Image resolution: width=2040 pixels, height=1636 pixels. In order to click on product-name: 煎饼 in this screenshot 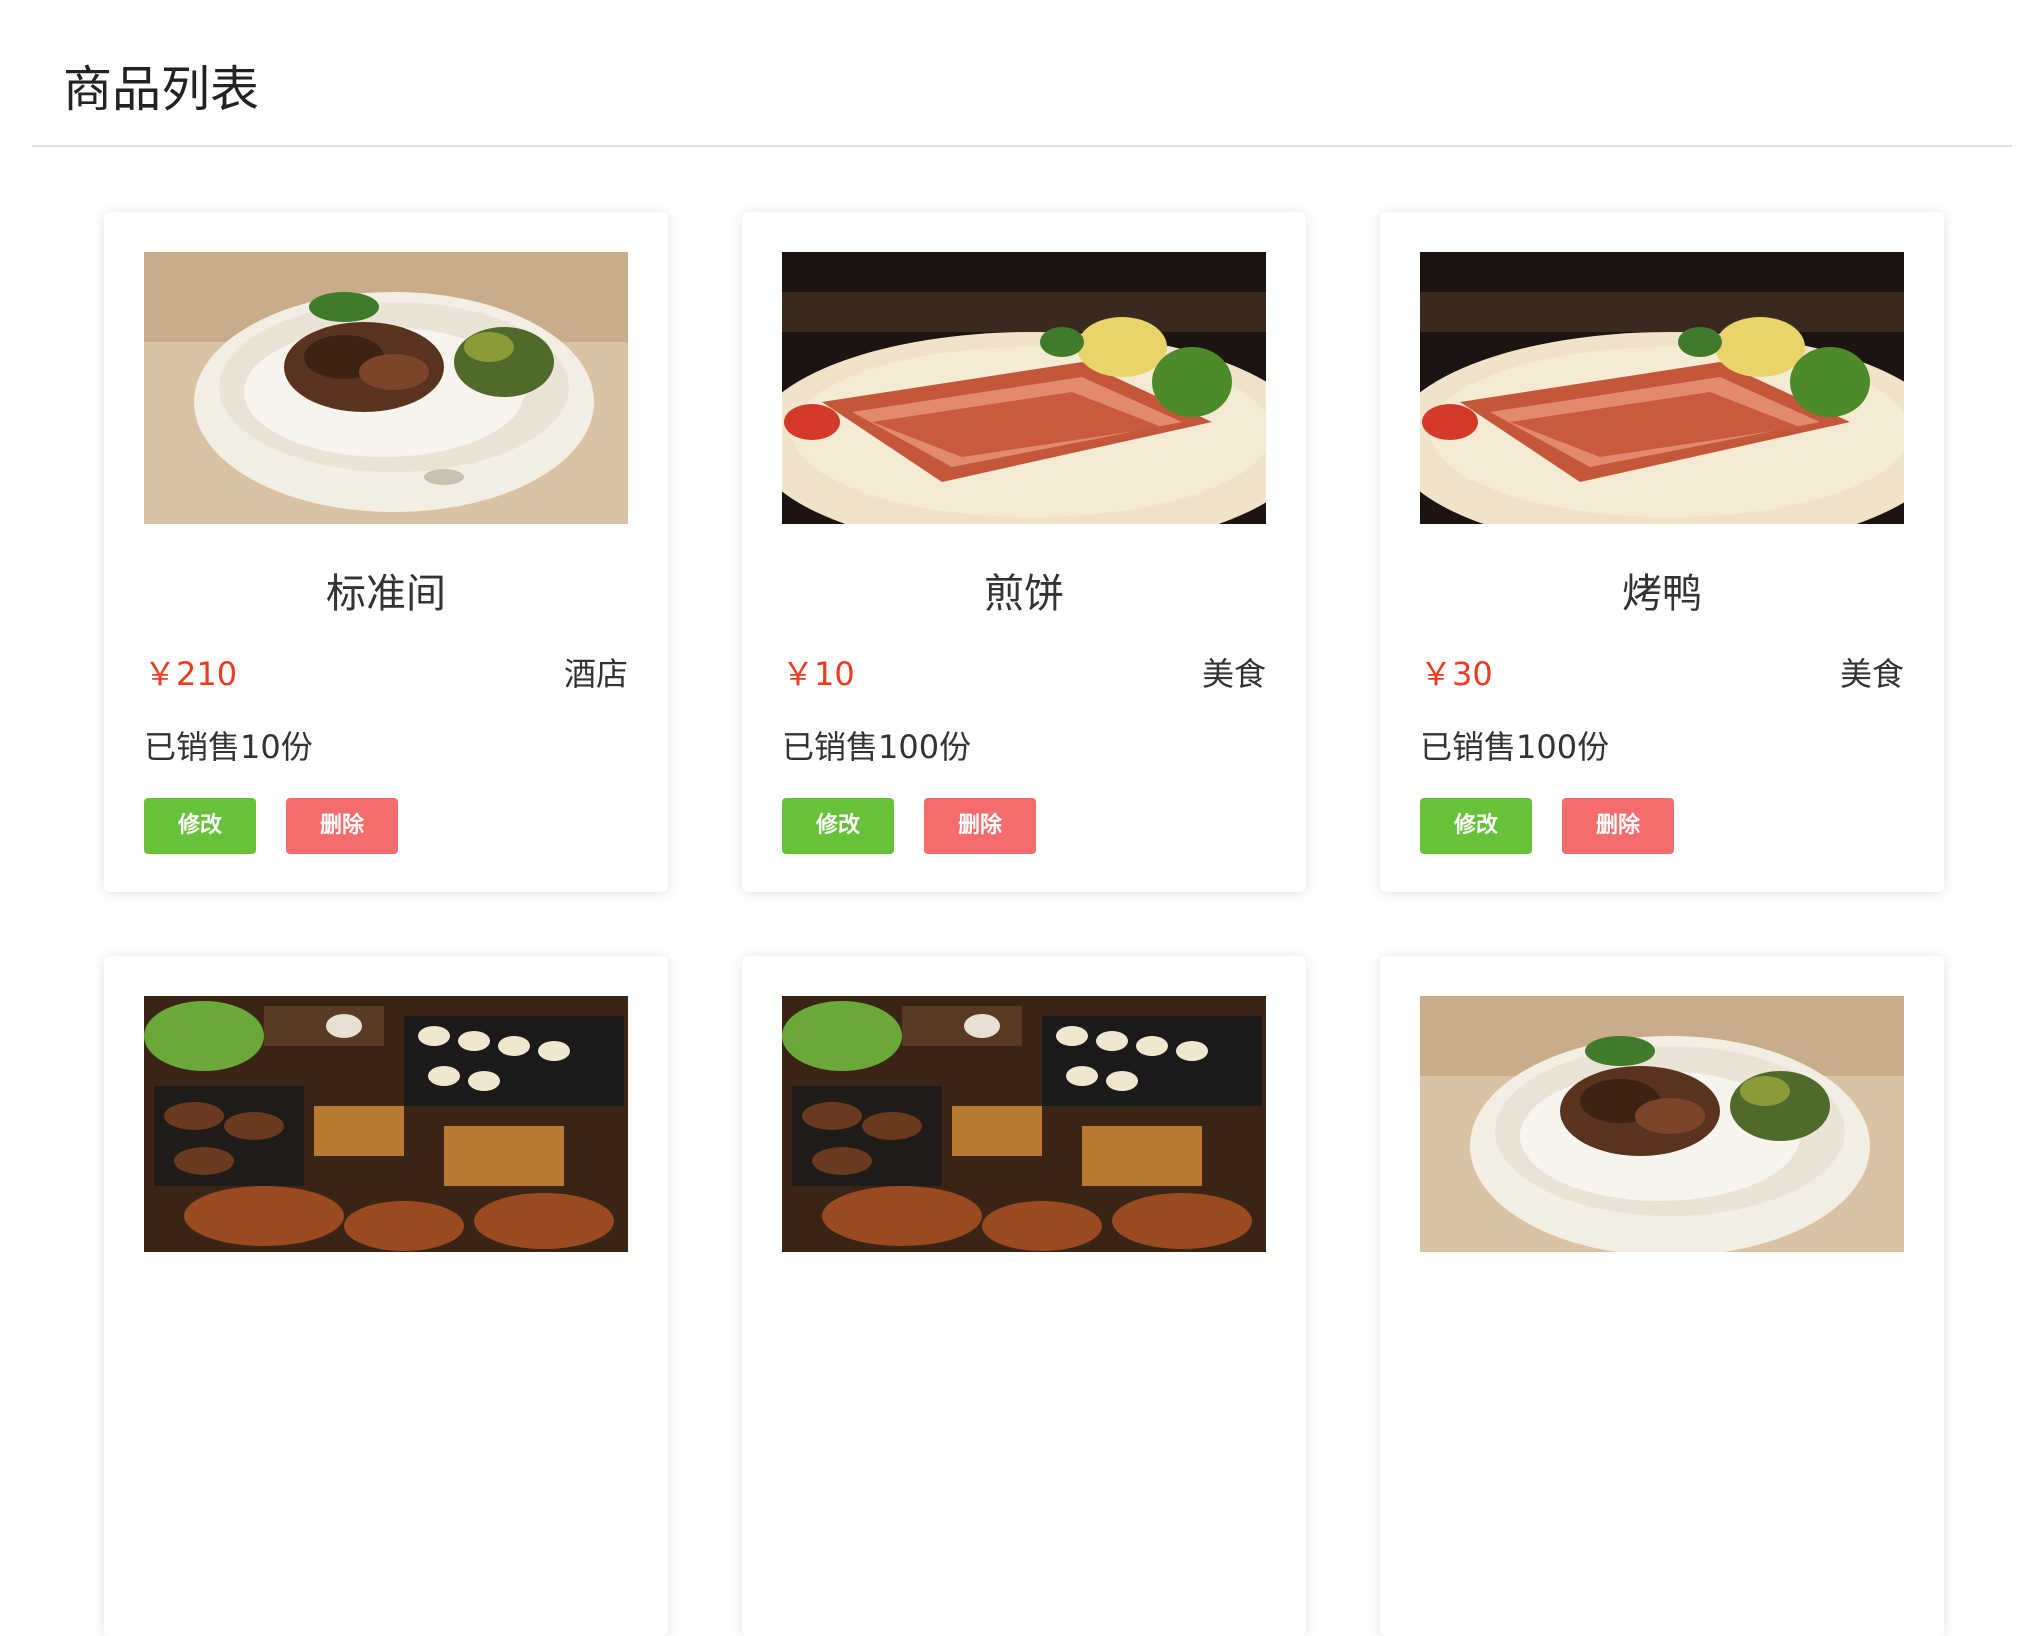, I will do `click(1024, 594)`.